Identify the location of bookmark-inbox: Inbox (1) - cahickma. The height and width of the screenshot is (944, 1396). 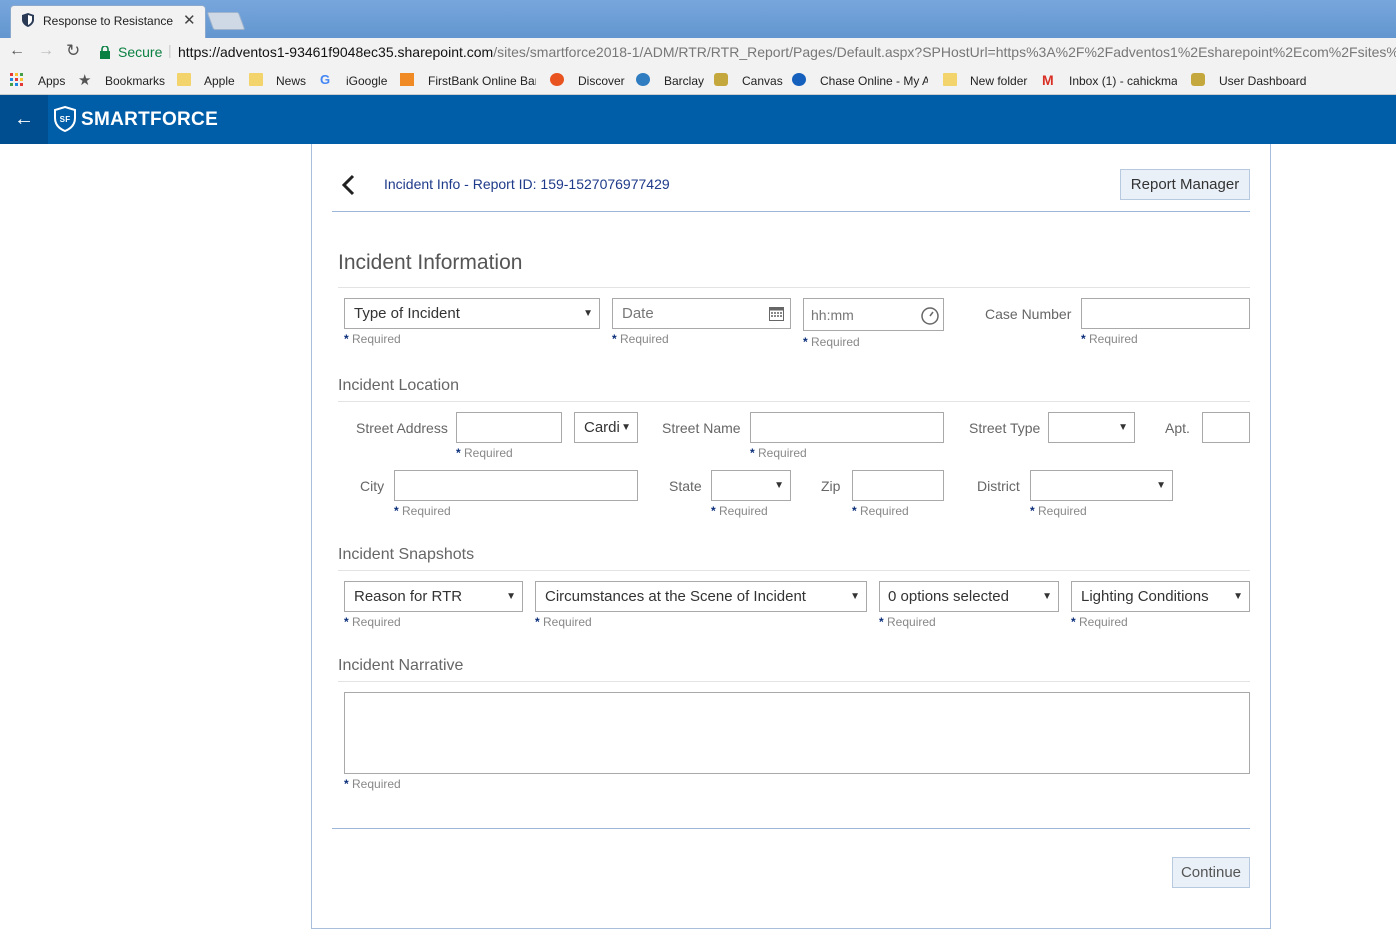
(1123, 81).